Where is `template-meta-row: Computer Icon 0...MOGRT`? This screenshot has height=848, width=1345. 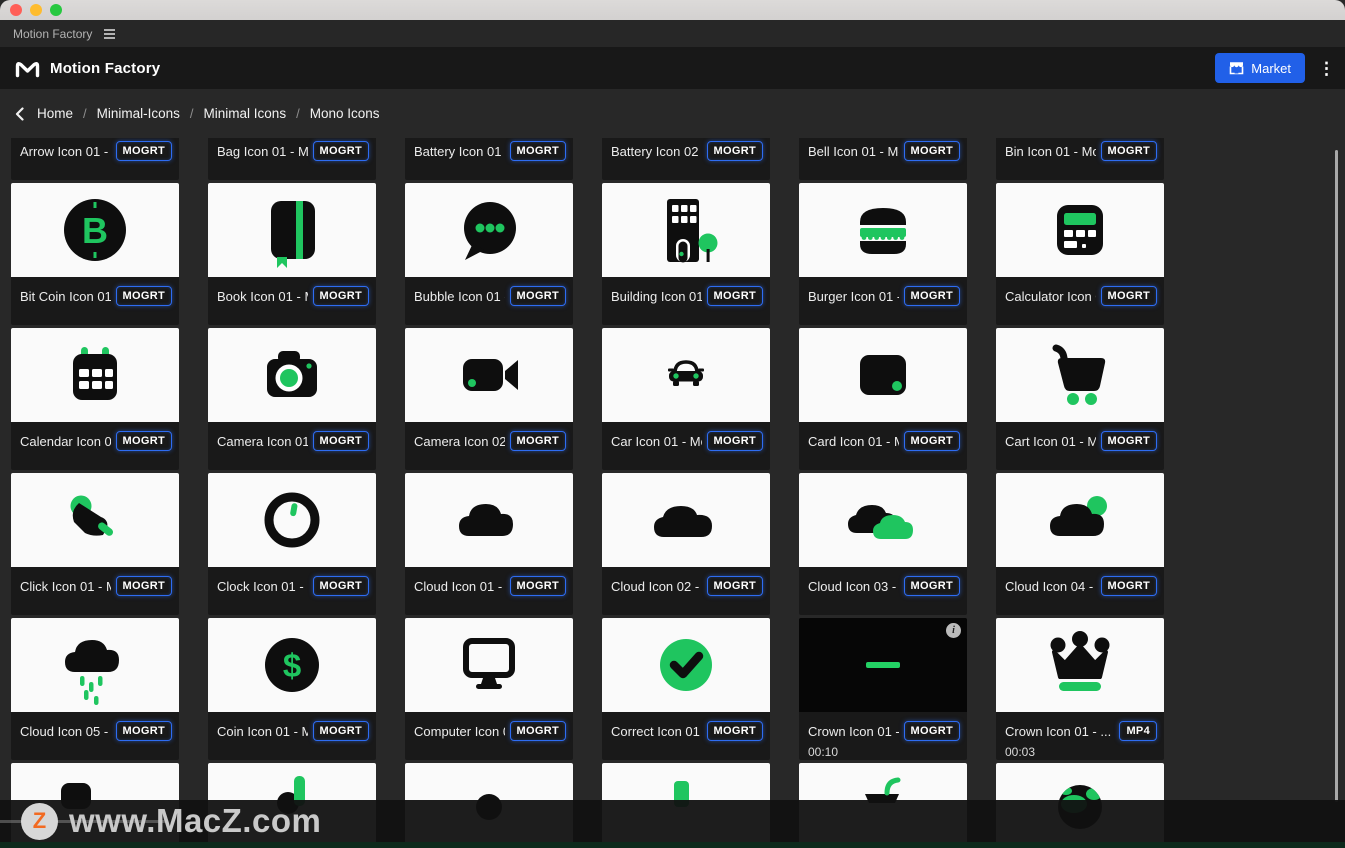 template-meta-row: Computer Icon 0...MOGRT is located at coordinates (489, 731).